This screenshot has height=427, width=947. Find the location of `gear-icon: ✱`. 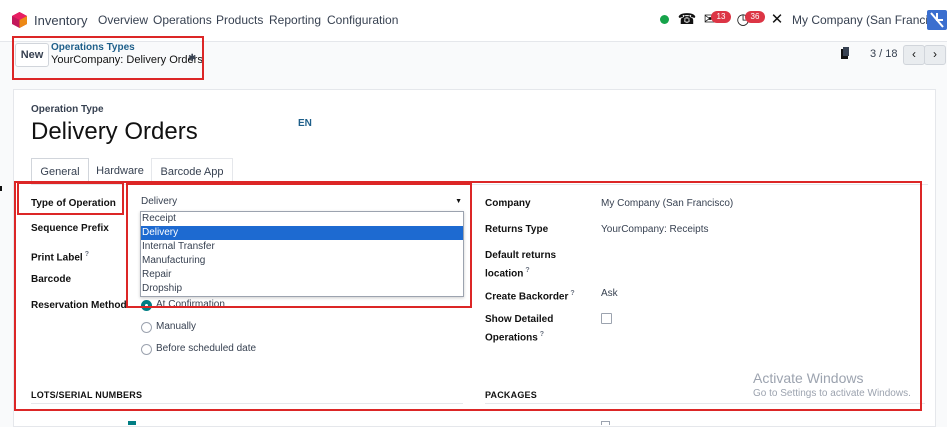

gear-icon: ✱ is located at coordinates (192, 58).